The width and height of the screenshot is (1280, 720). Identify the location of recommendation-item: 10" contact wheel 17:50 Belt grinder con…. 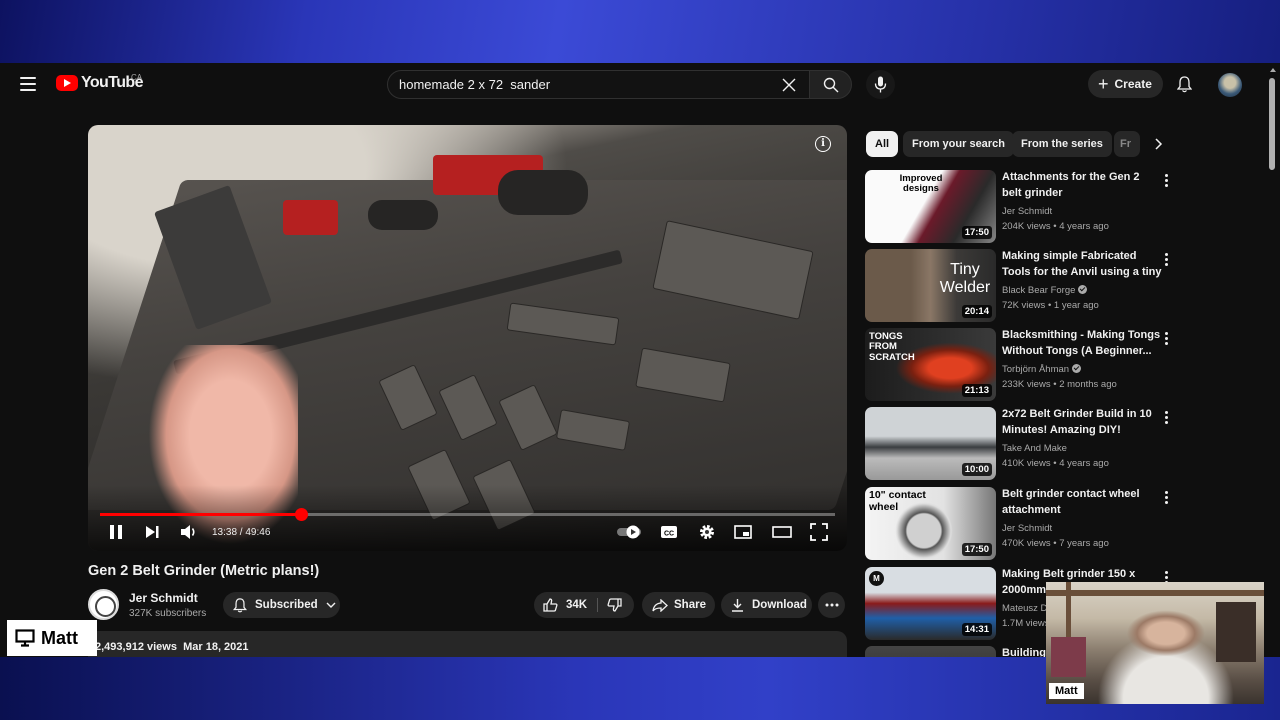
(1020, 524).